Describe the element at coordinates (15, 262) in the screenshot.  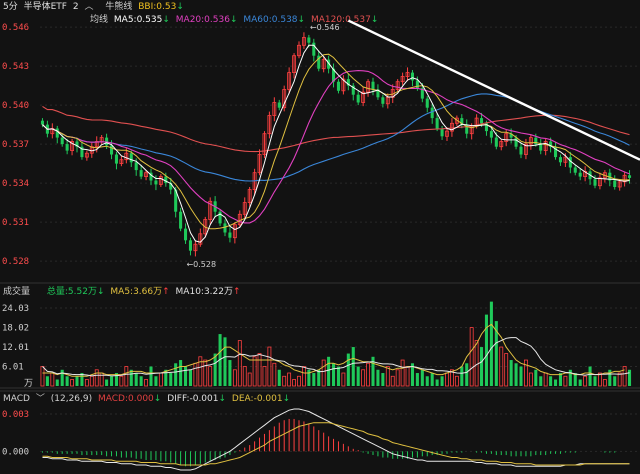
I see `price-tick-label: 0.528` at that location.